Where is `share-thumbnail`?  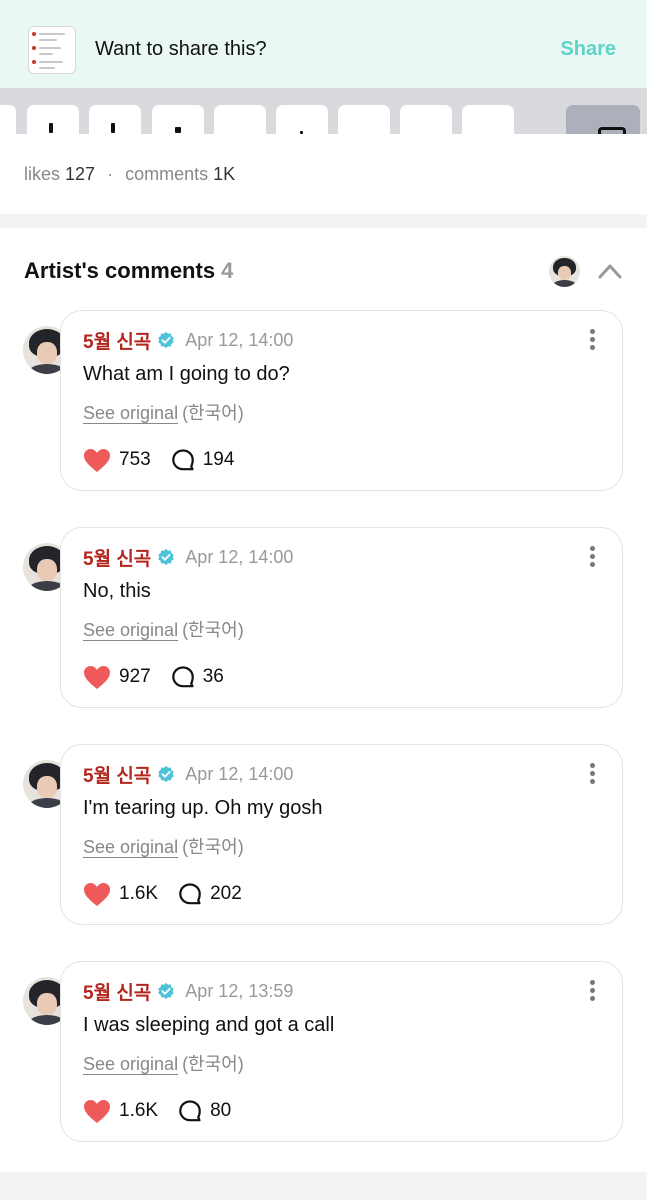
share-thumbnail is located at coordinates (52, 50).